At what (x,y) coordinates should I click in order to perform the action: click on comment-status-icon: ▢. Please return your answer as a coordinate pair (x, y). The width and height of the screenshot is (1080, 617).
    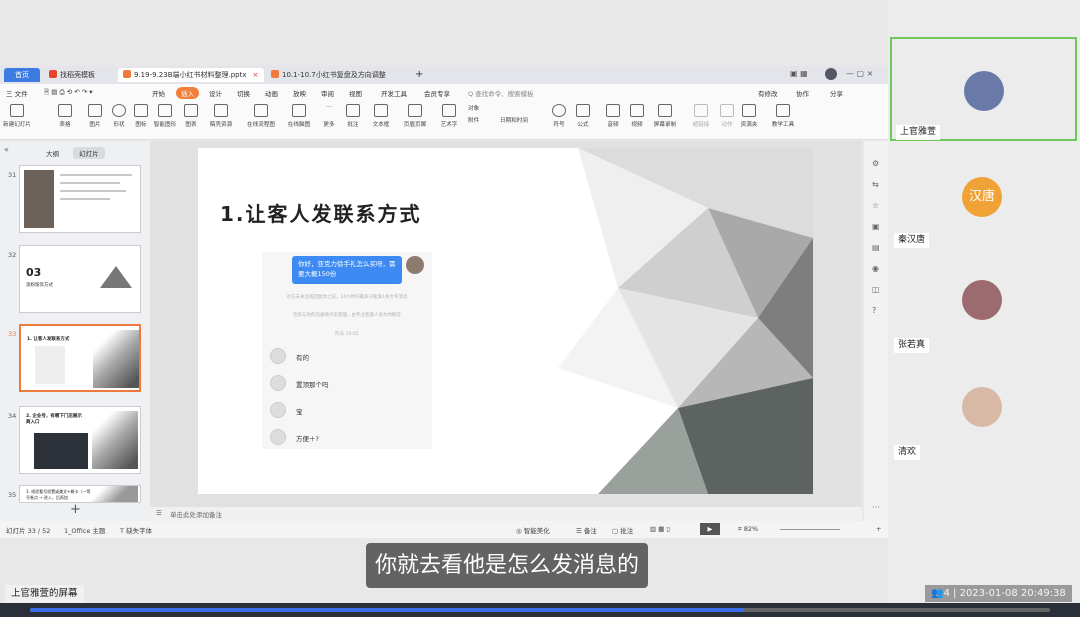
    Looking at the image, I should click on (616, 531).